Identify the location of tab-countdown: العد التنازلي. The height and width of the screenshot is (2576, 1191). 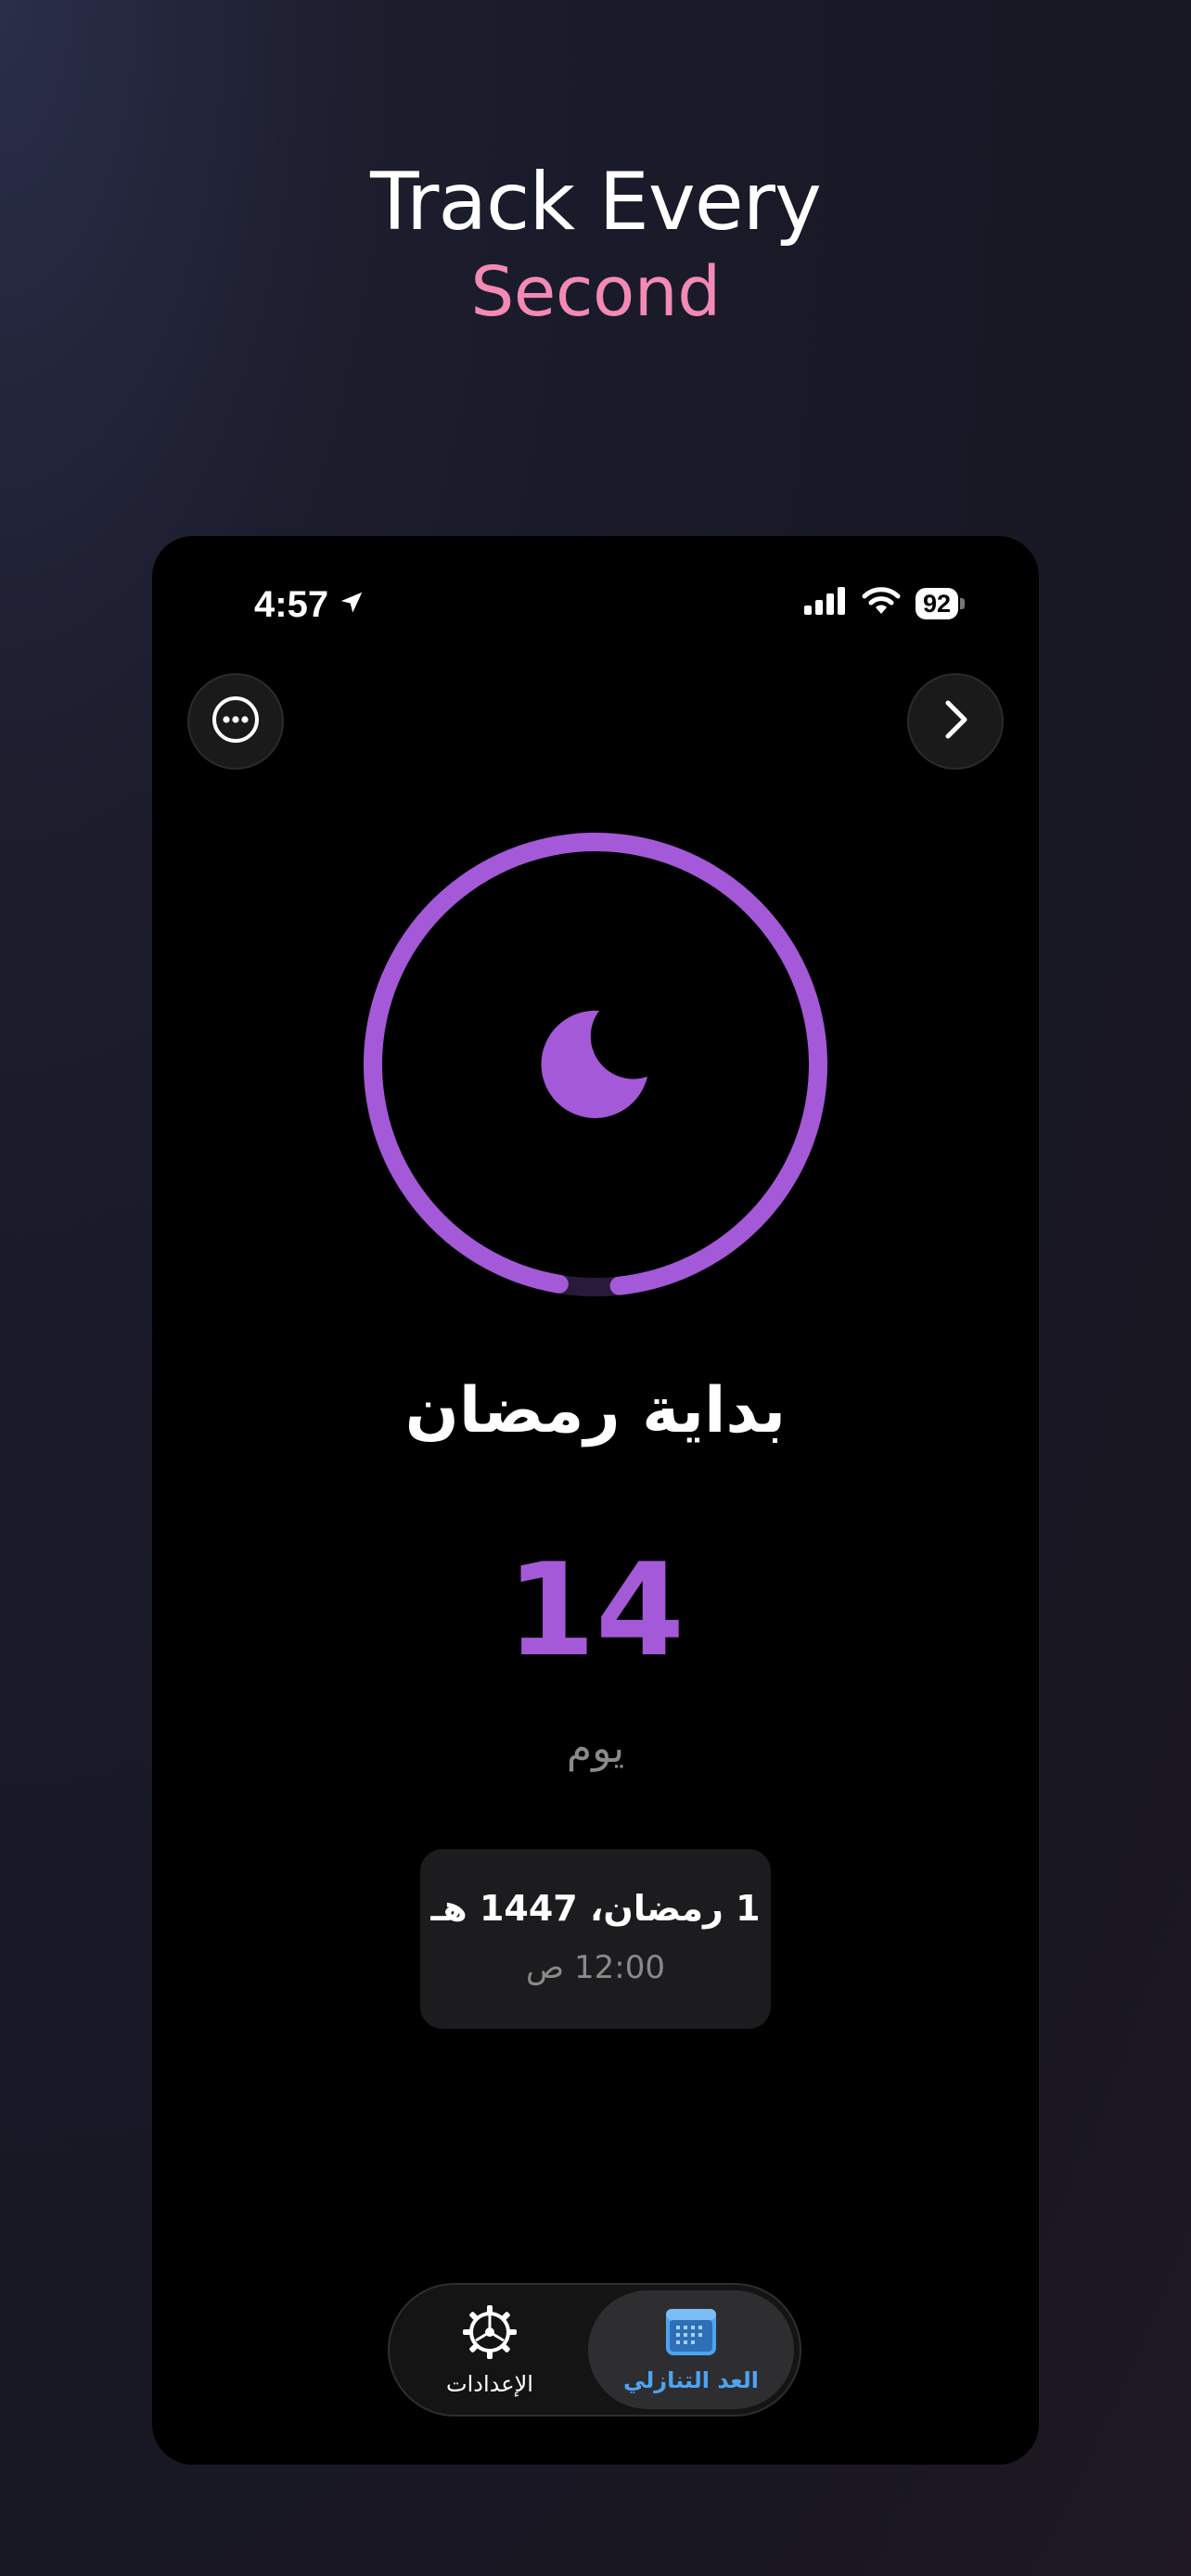
(691, 2350).